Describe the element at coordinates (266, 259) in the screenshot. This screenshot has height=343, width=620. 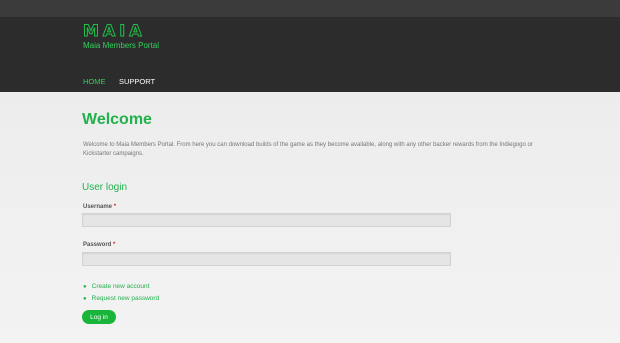
I see `password-field` at that location.